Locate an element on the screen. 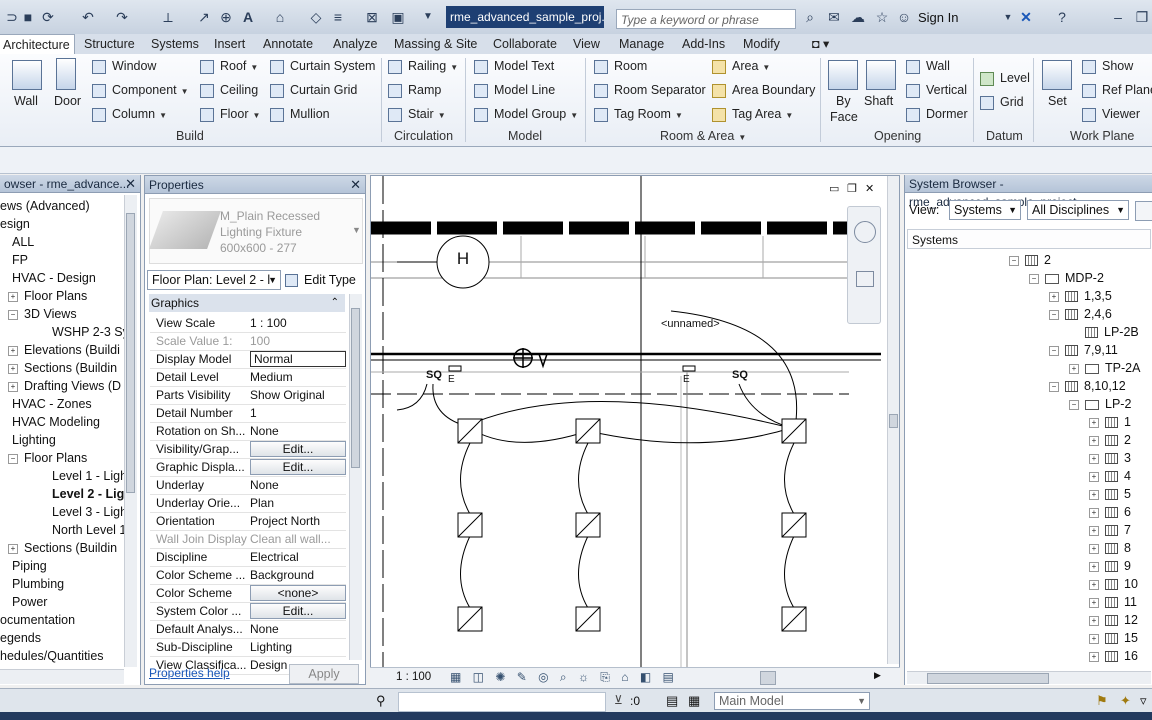 The image size is (1152, 720). view-mode-select: Systems ▼ is located at coordinates (985, 210).